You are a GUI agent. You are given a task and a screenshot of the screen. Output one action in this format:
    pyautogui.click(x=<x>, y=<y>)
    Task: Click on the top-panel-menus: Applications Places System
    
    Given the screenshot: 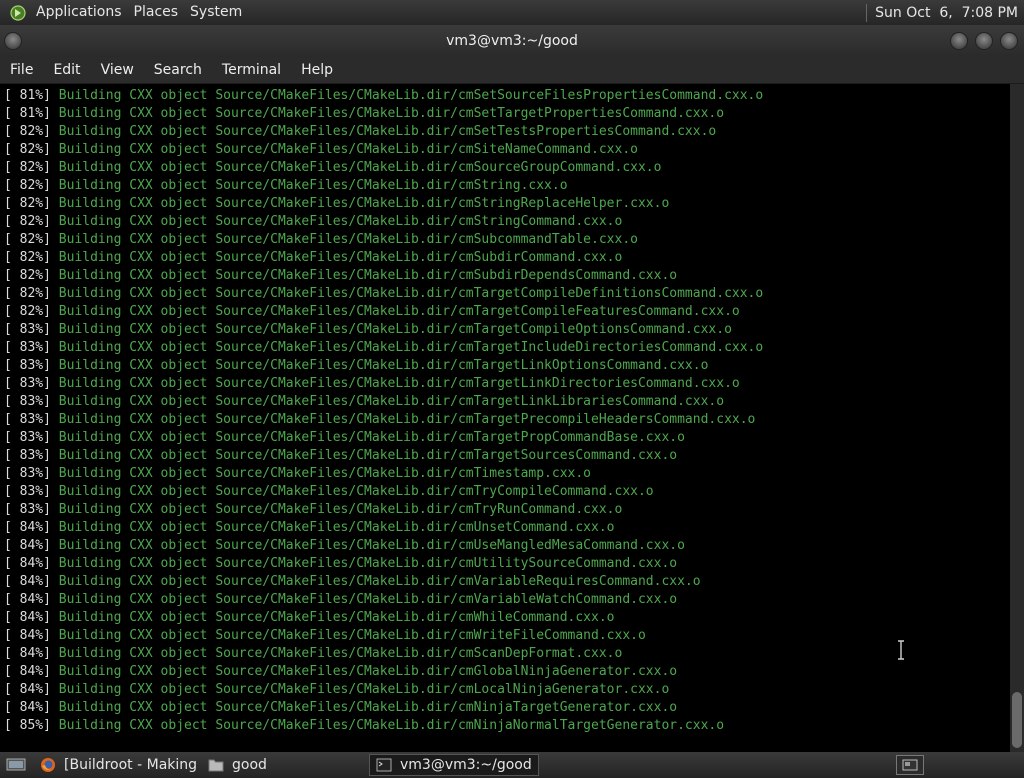 What is the action you would take?
    pyautogui.click(x=124, y=12)
    